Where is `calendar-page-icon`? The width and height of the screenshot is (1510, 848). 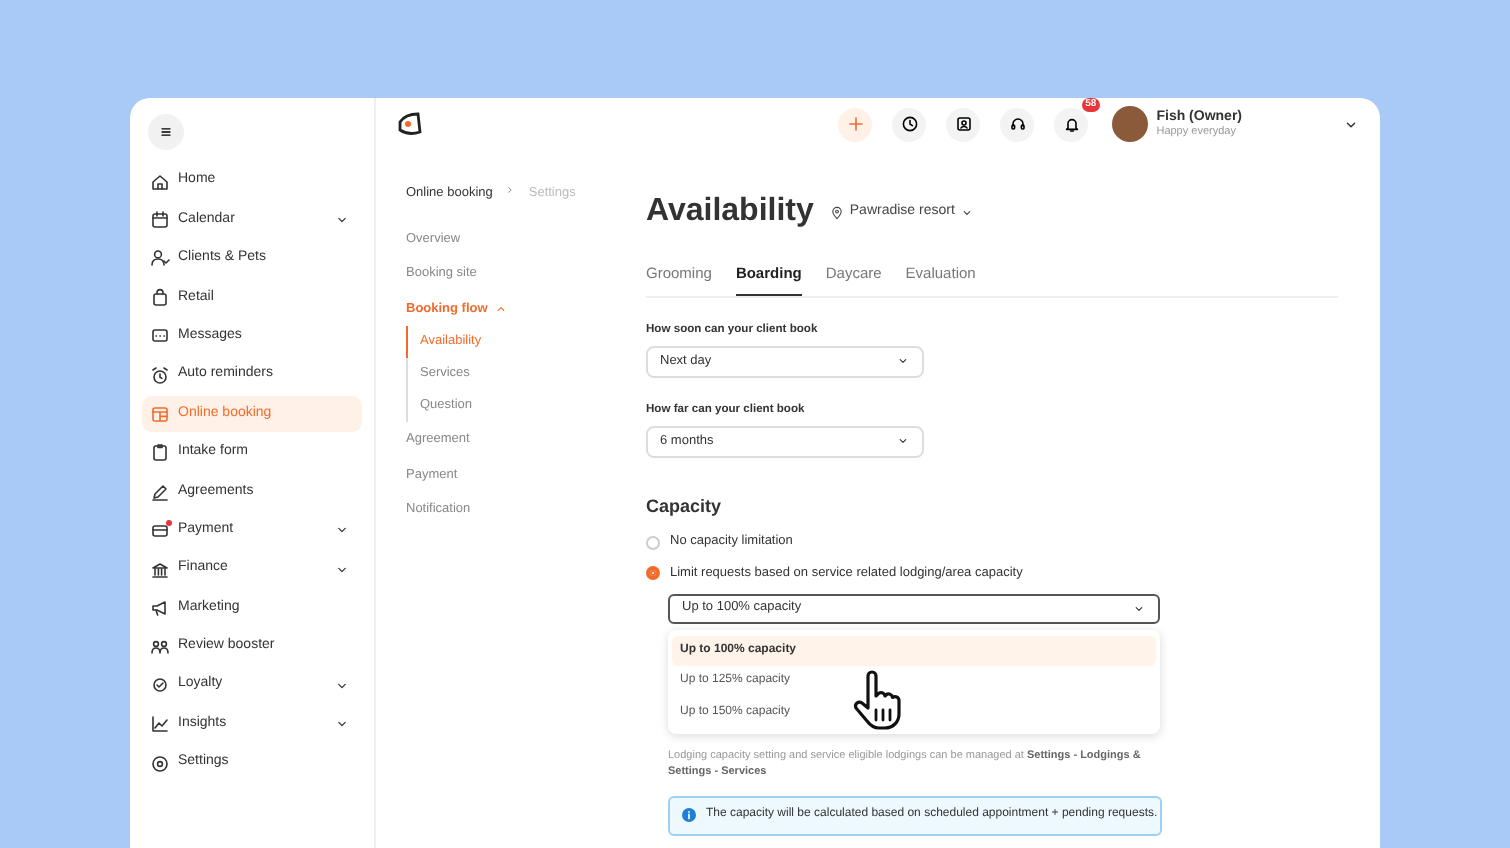
calendar-page-icon is located at coordinates (160, 413).